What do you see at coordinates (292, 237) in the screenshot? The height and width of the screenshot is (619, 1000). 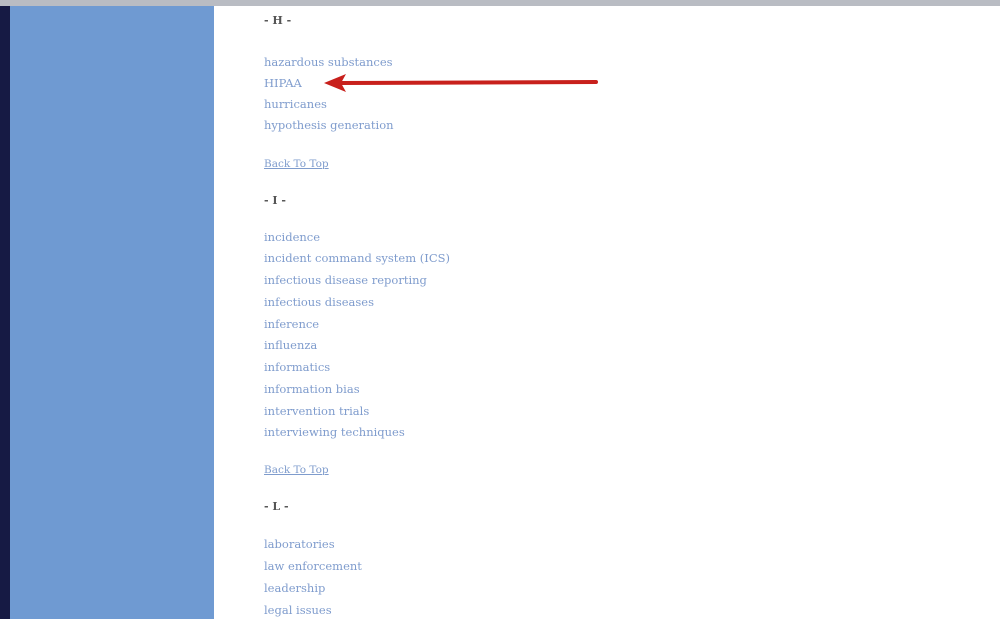 I see `index-link: incidence` at bounding box center [292, 237].